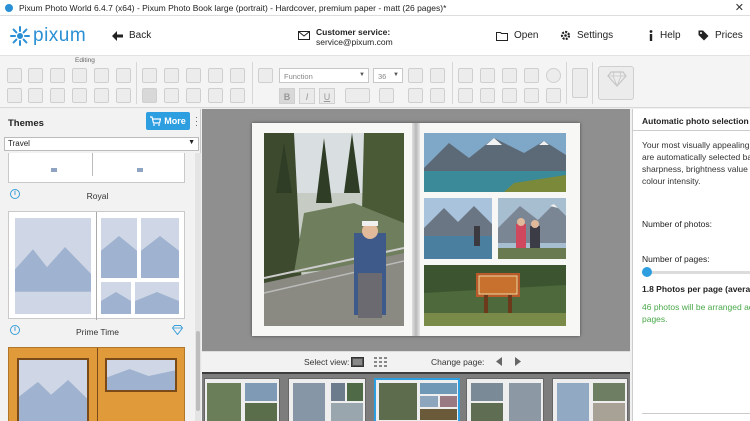 The width and height of the screenshot is (750, 421). Describe the element at coordinates (307, 96) in the screenshot. I see `italic-button: I` at that location.